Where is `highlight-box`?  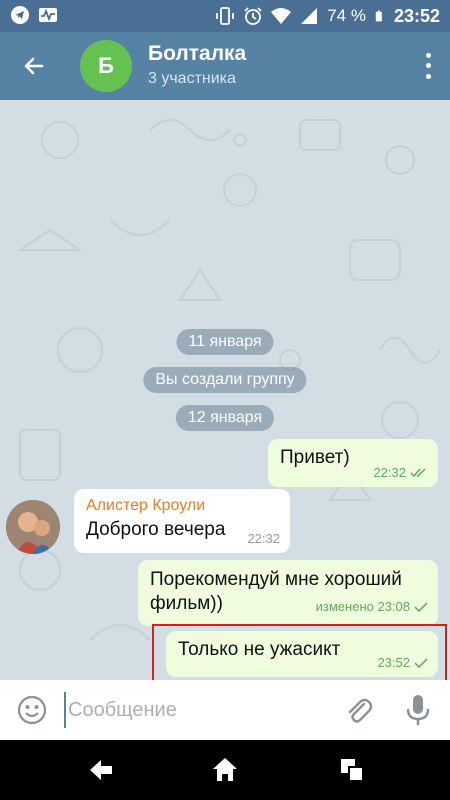 highlight-box is located at coordinates (299, 652).